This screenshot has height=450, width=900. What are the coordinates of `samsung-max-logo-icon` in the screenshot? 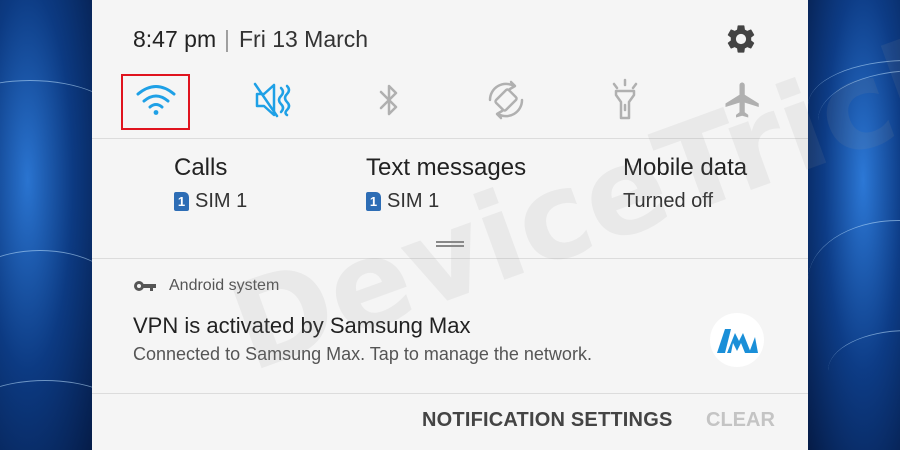 It's located at (737, 340).